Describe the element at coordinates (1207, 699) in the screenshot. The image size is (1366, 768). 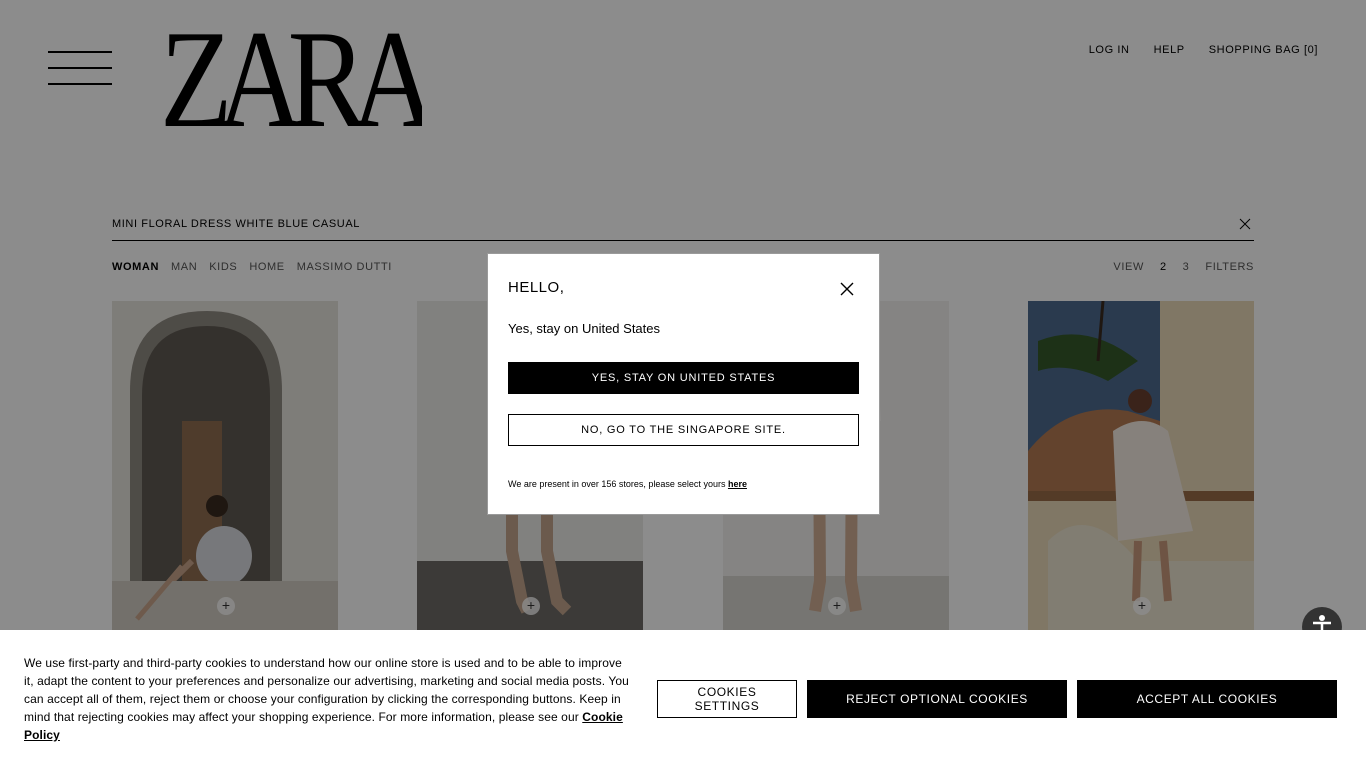
I see `accept-all-cookies-button: ACCEPT ALL COOKIES` at that location.